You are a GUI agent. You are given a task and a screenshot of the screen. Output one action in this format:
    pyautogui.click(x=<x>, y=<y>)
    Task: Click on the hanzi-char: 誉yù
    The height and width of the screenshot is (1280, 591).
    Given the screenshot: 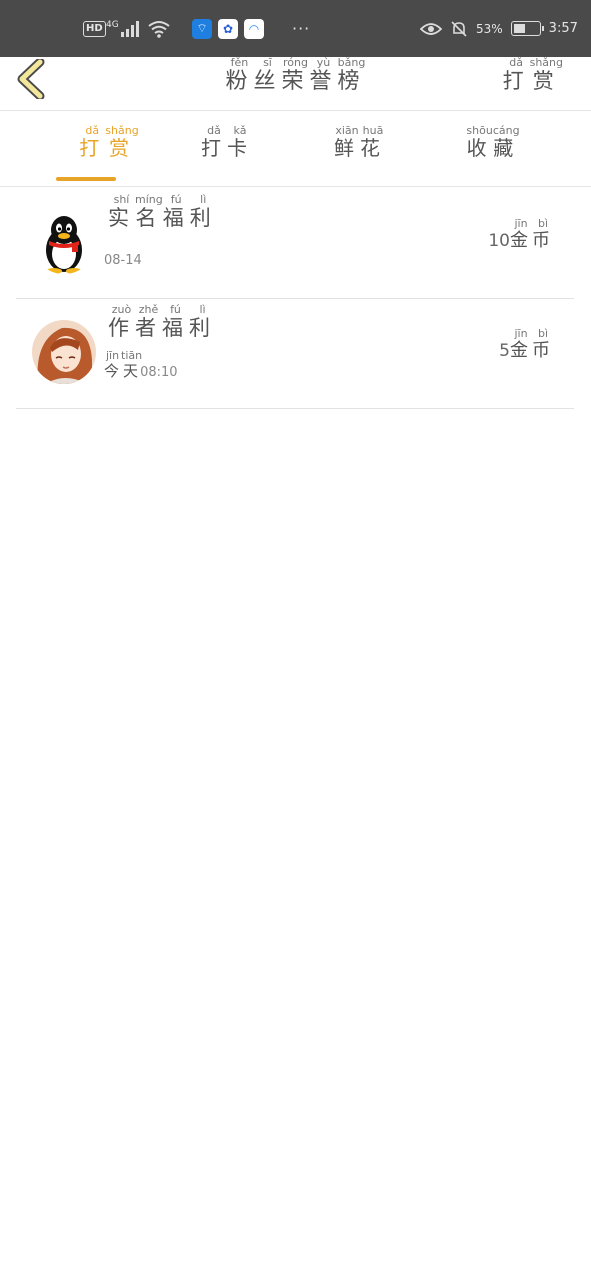 What is the action you would take?
    pyautogui.click(x=323, y=75)
    